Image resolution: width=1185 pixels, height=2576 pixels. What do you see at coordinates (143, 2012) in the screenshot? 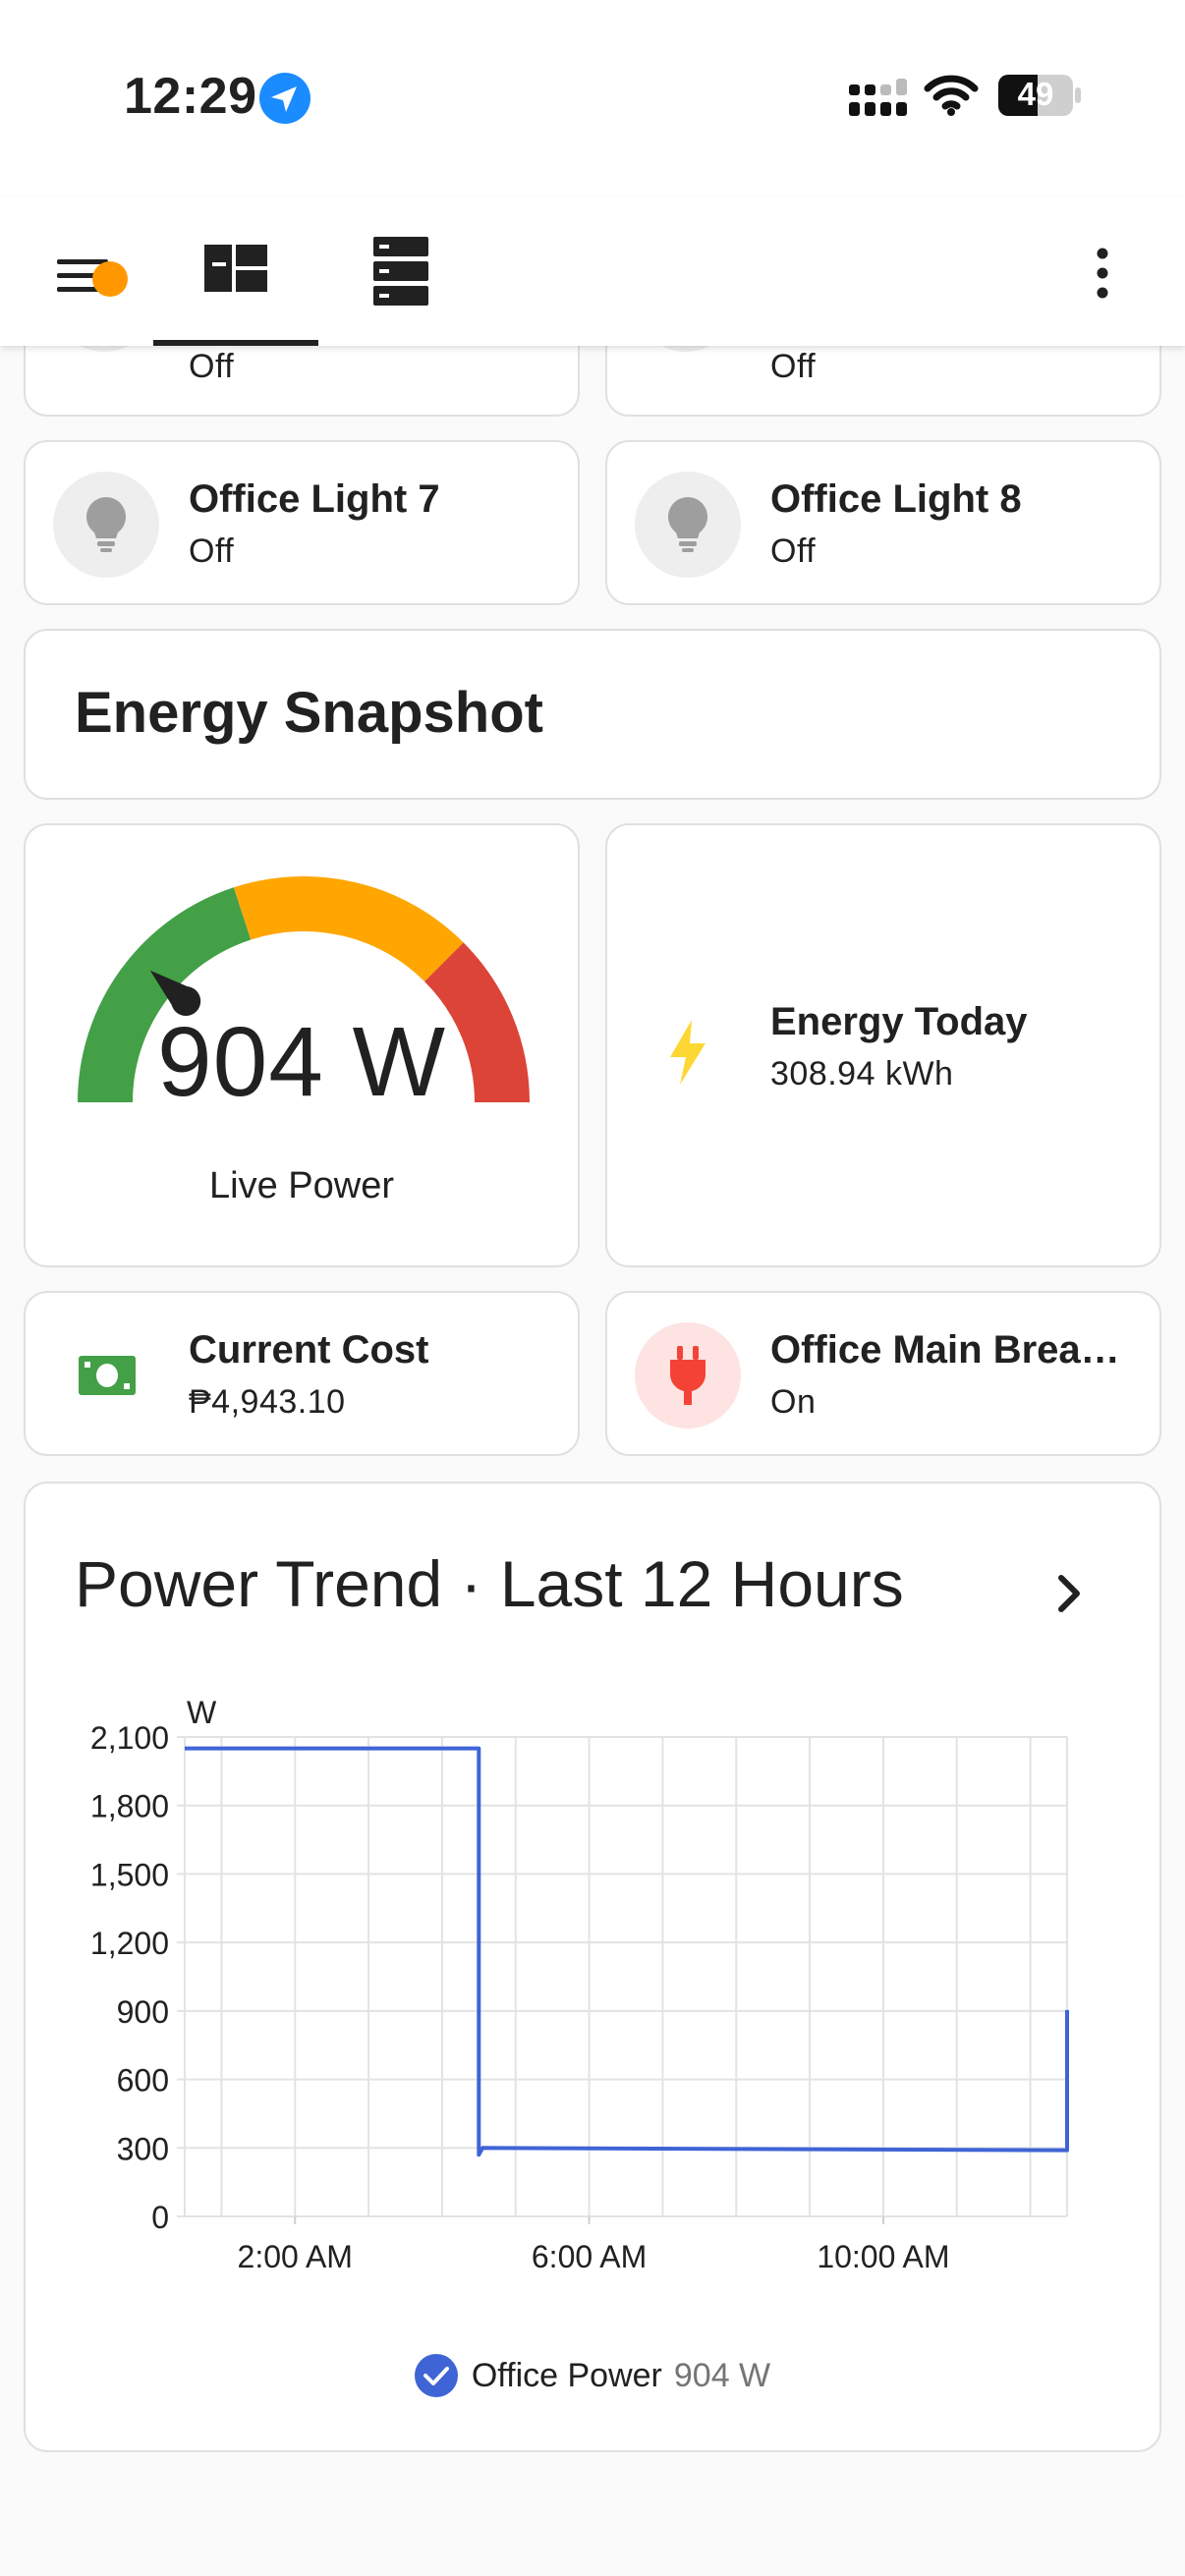
I see `y-tick-label: 900` at bounding box center [143, 2012].